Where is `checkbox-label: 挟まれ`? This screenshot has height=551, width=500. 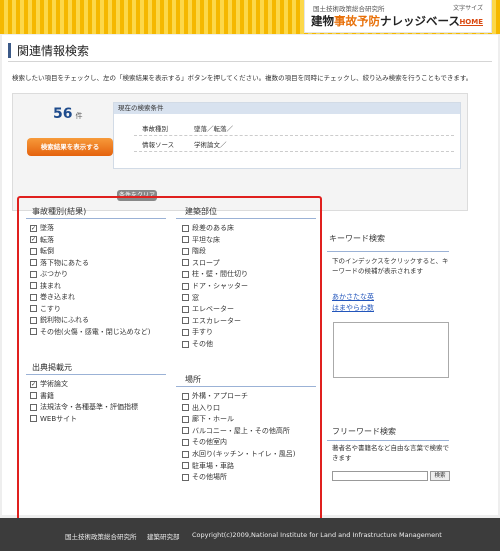
checkbox-label: 挟まれ is located at coordinates (50, 285).